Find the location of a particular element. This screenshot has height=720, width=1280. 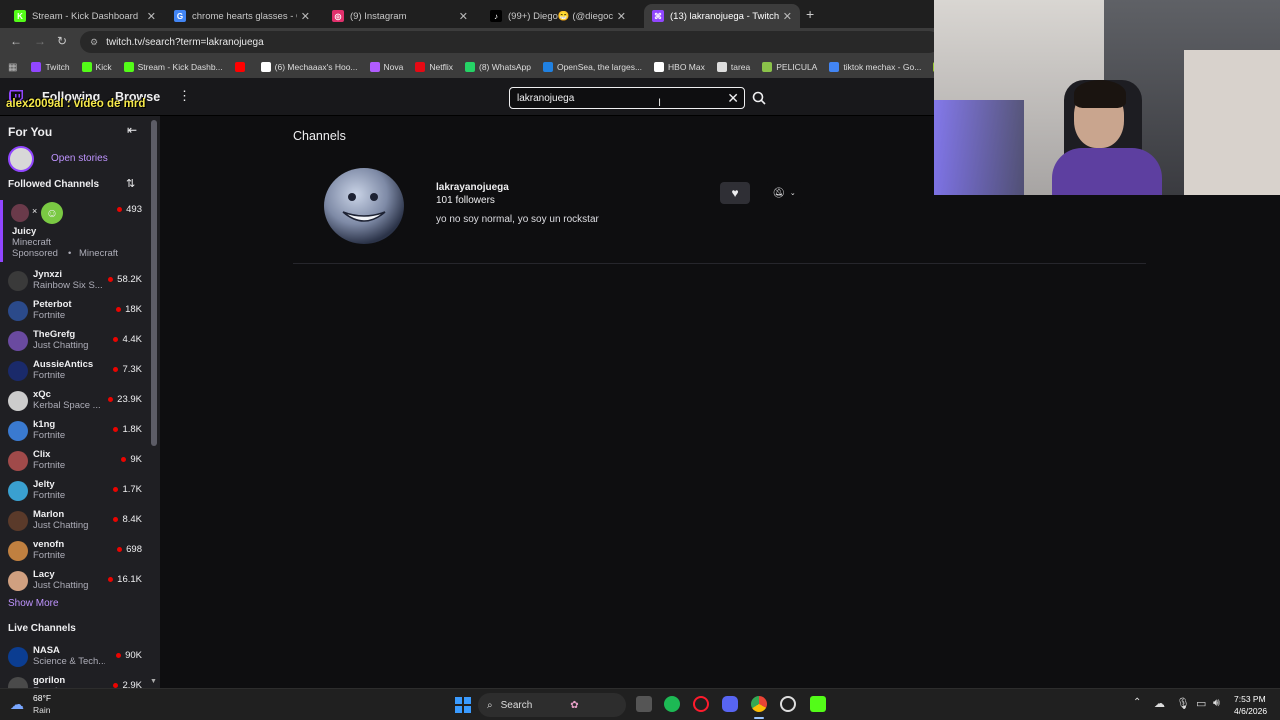

sidebar-scrollbar is located at coordinates (154, 283).